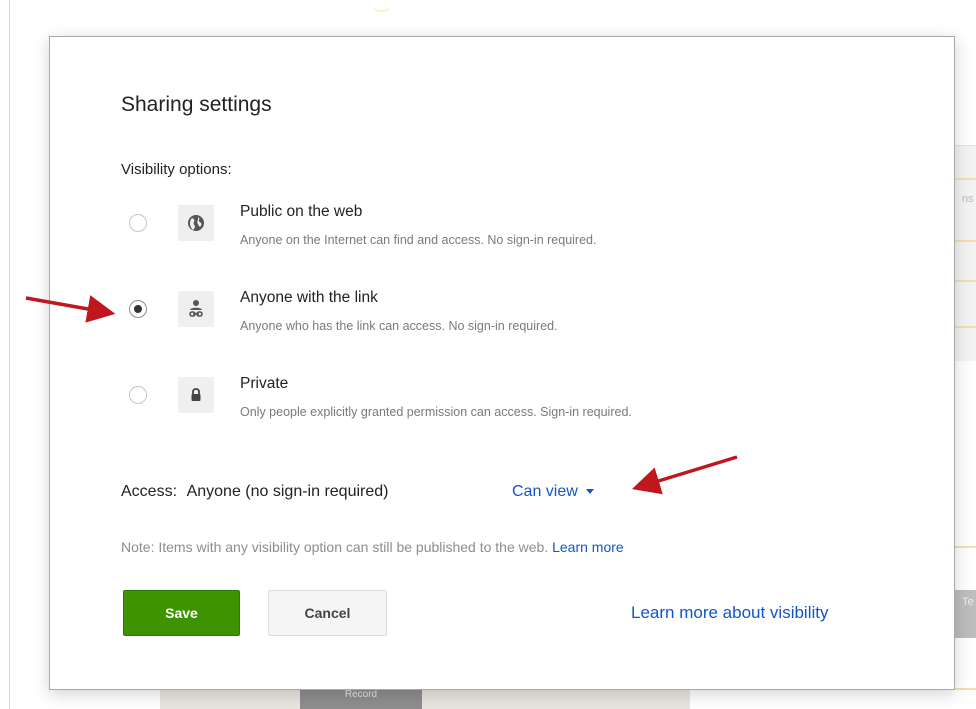  I want to click on person-link-icon, so click(196, 309).